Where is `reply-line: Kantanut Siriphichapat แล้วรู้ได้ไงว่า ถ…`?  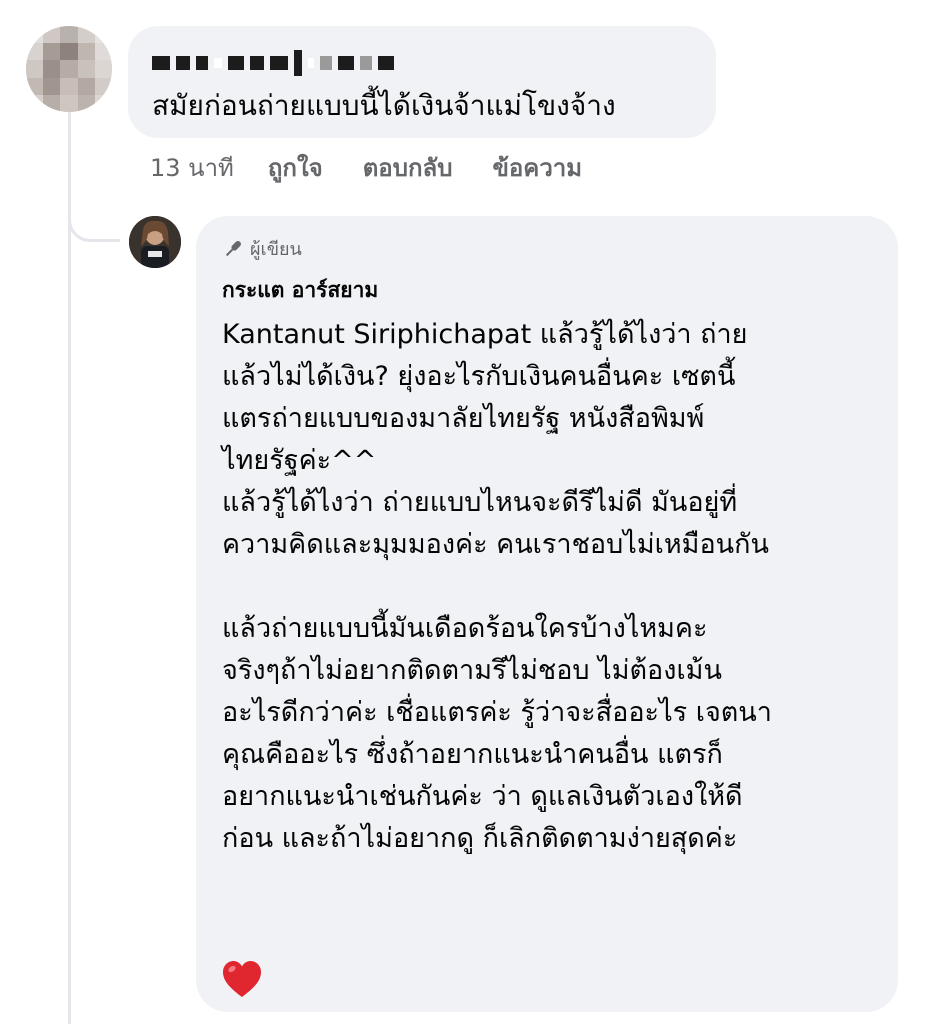
reply-line: Kantanut Siriphichapat แล้วรู้ได้ไงว่า ถ… is located at coordinates (485, 334).